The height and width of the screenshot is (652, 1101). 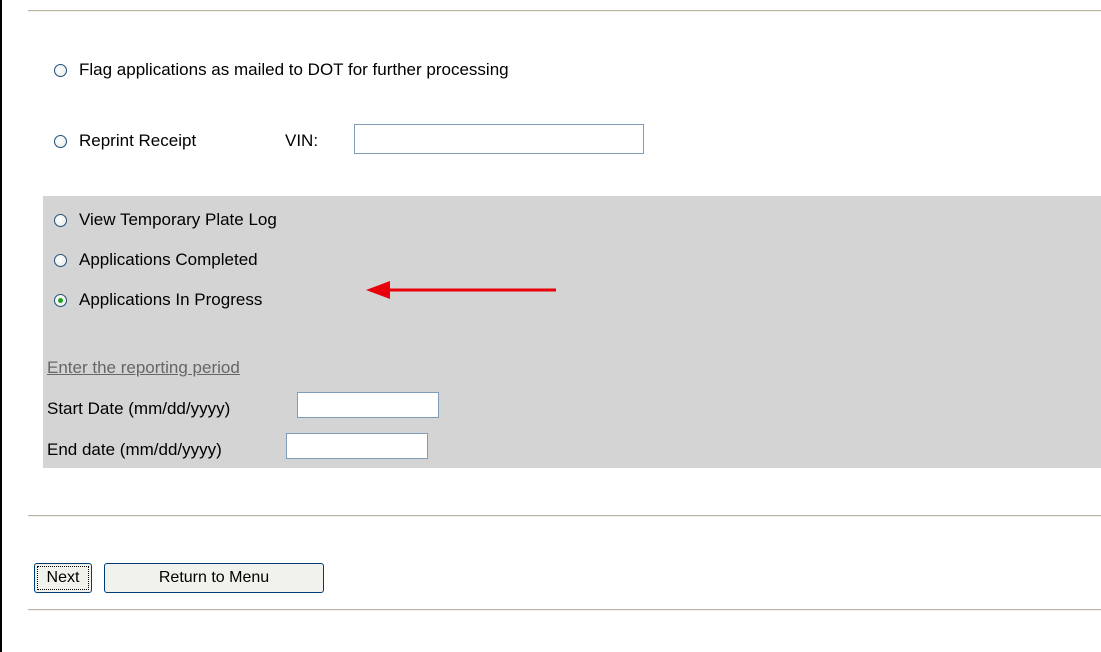 I want to click on radio-apps-completed, so click(x=60, y=260).